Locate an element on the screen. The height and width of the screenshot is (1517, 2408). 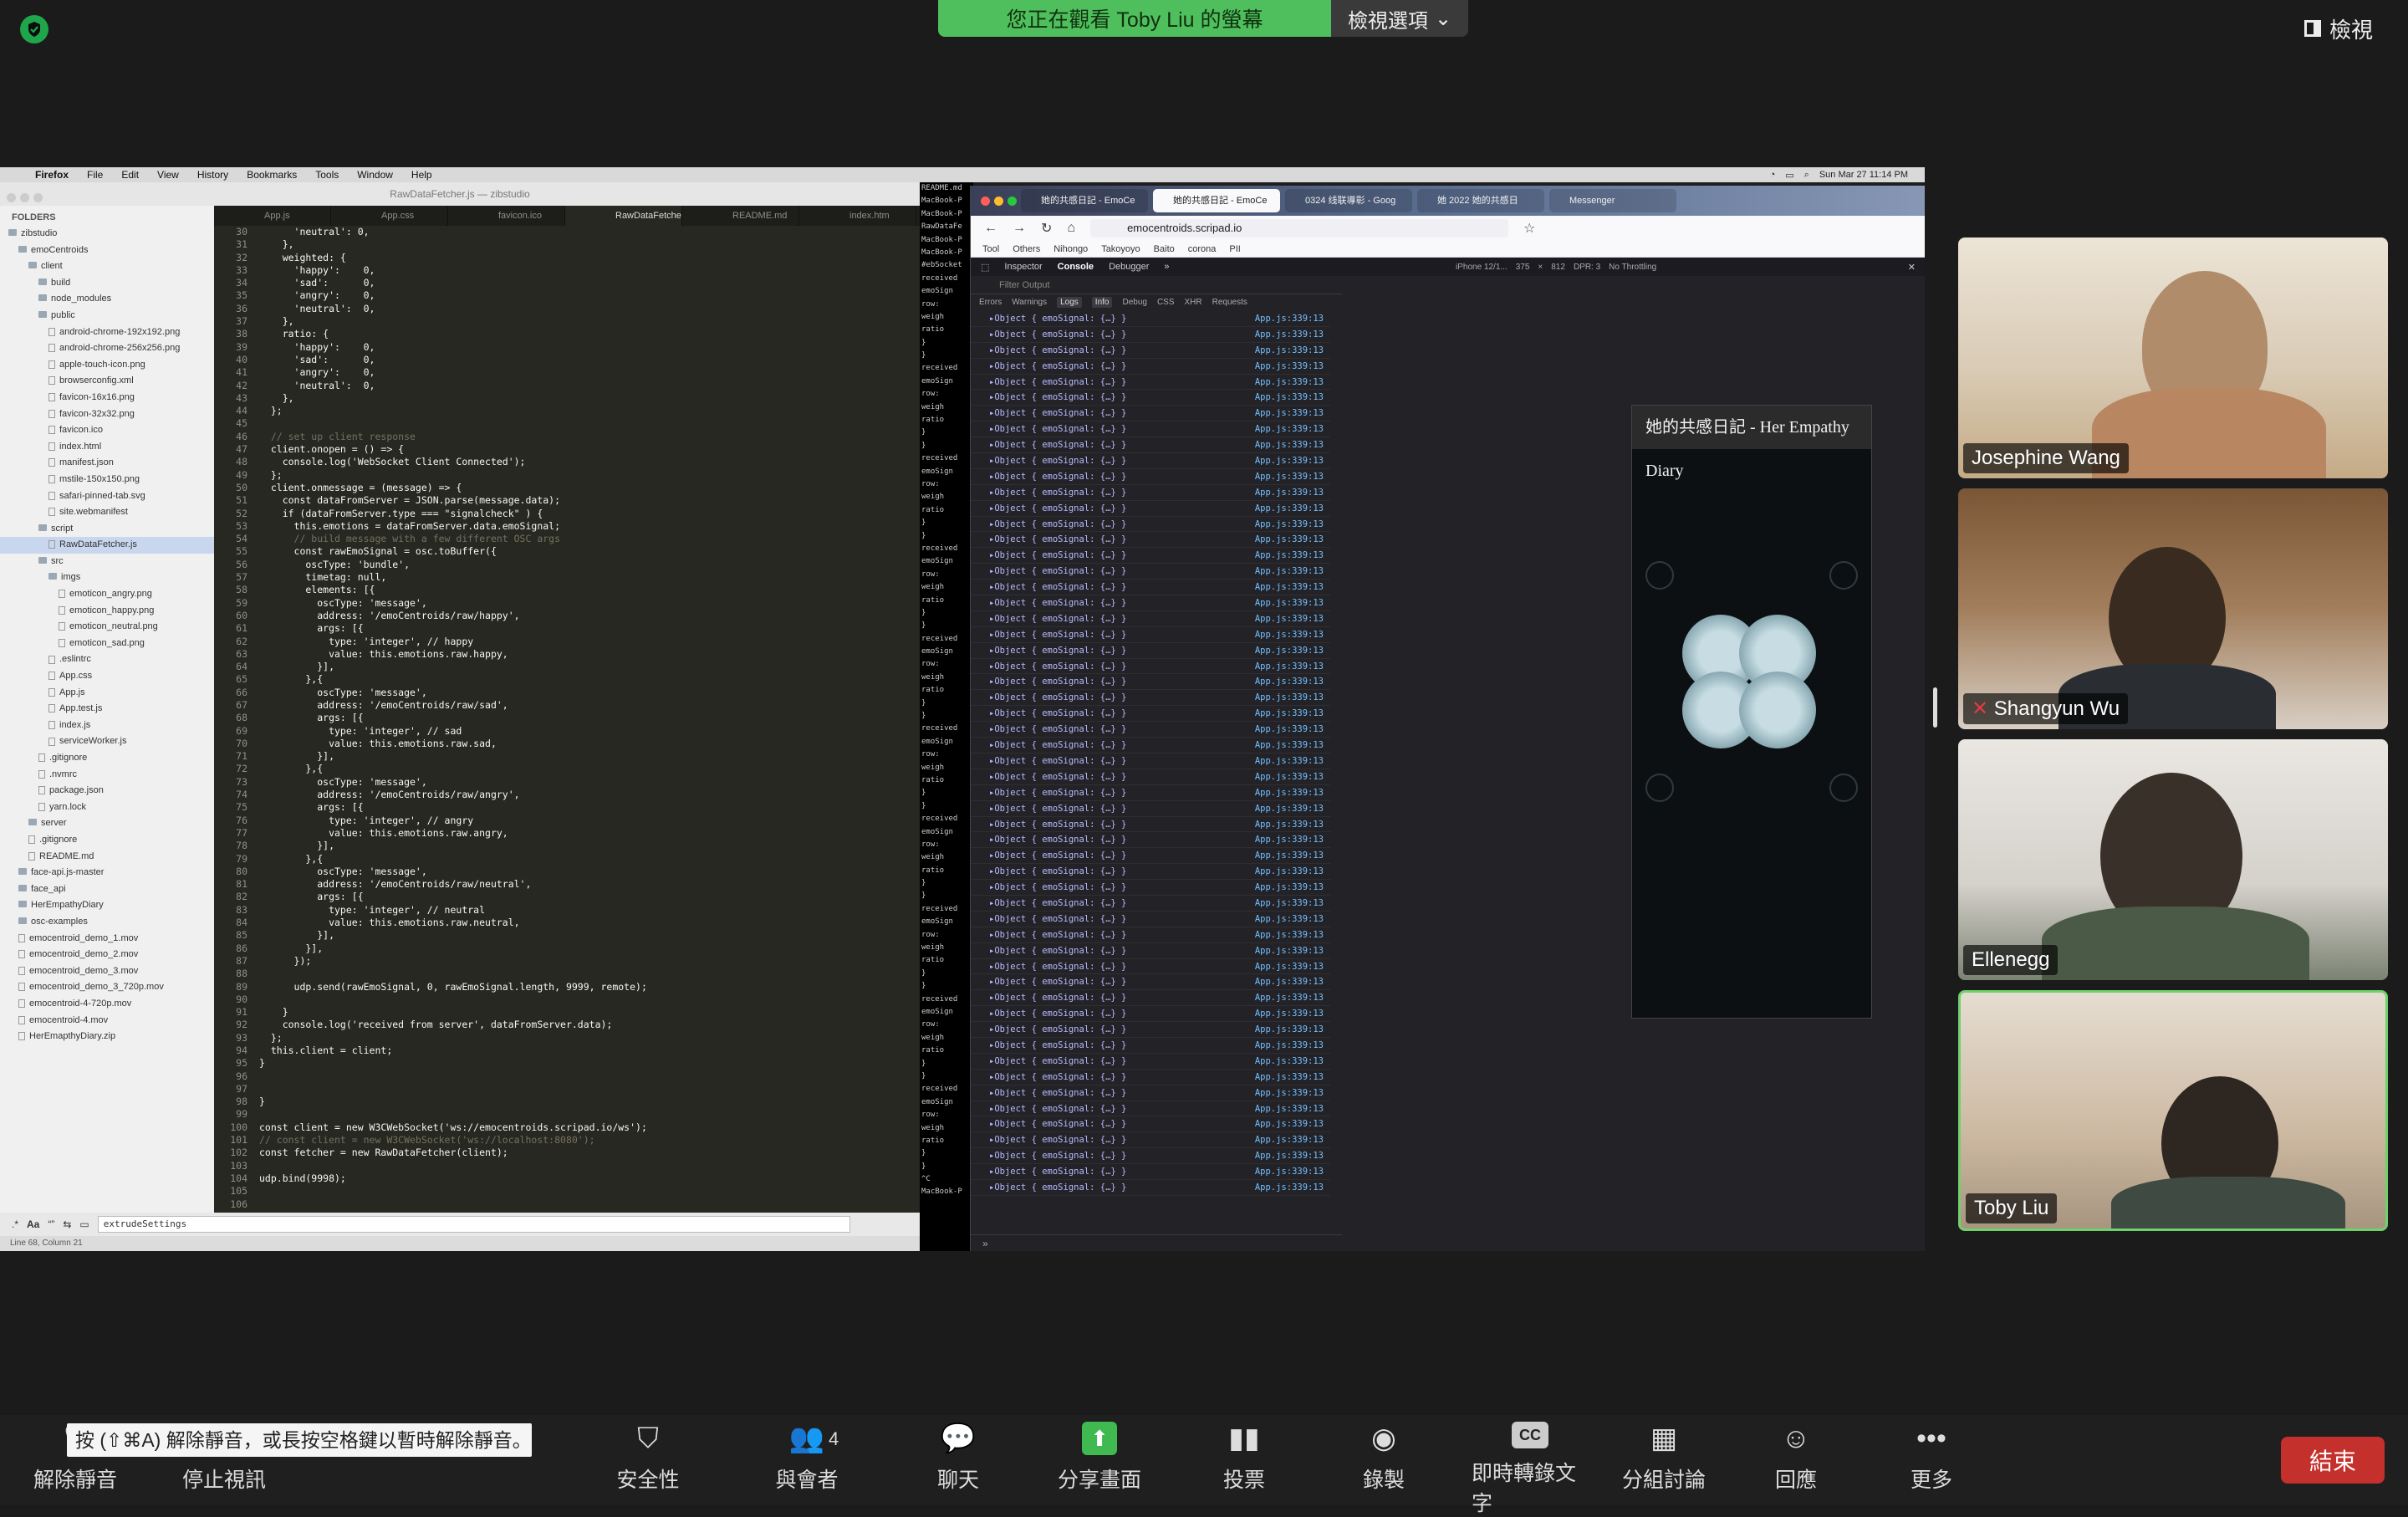
console-filter-input: Filter Output is located at coordinates (1157, 285).